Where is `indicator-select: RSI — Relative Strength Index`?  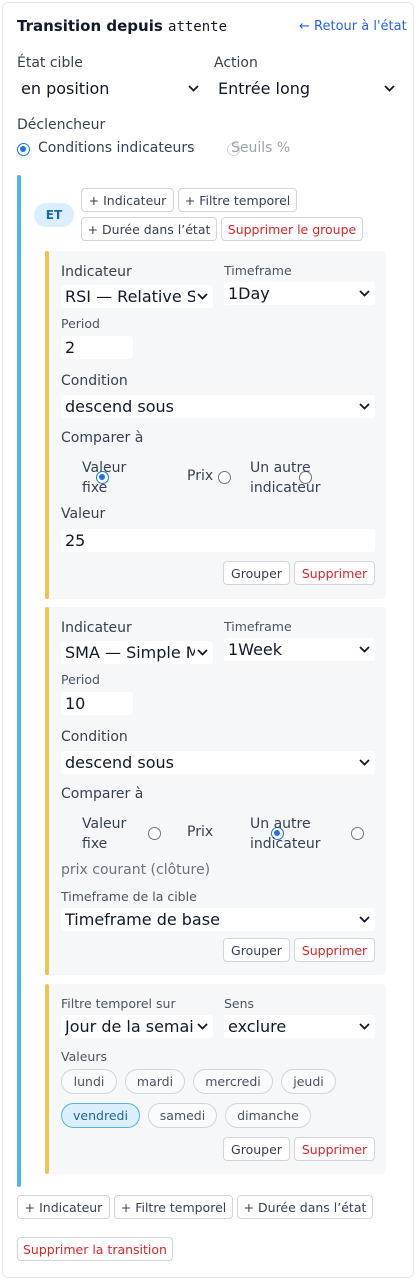
indicator-select: RSI — Relative Strength Index is located at coordinates (137, 296).